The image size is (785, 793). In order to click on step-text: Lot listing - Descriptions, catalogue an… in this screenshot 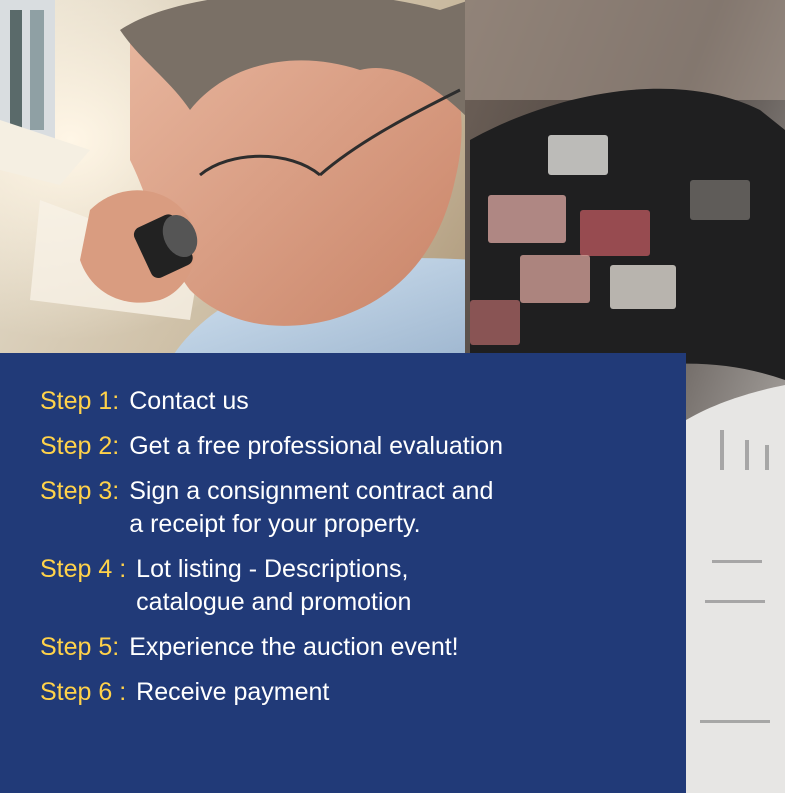, I will do `click(274, 585)`.